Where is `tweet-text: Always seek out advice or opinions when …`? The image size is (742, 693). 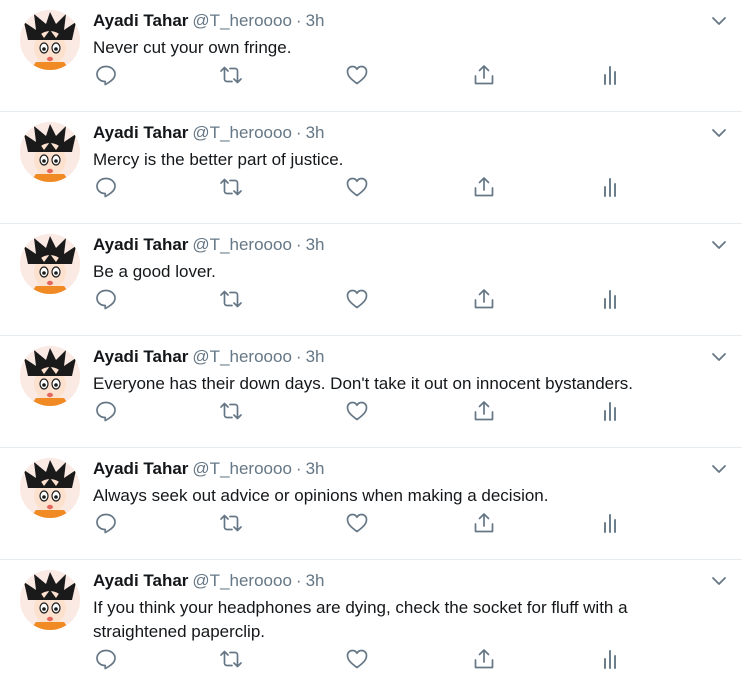 tweet-text: Always seek out advice or opinions when … is located at coordinates (321, 495).